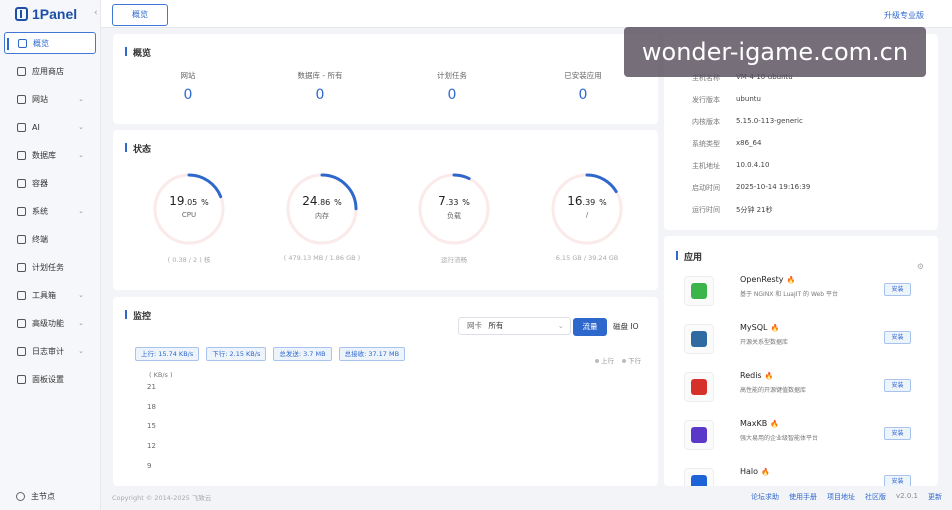 This screenshot has height=510, width=952. What do you see at coordinates (775, 52) in the screenshot?
I see `watermark: wonder-igame.com.cn` at bounding box center [775, 52].